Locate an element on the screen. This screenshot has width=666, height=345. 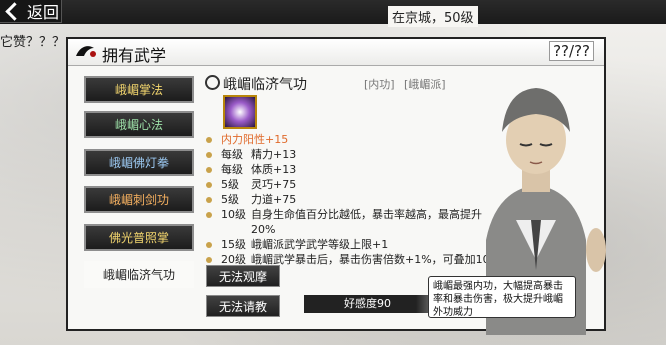
back-button: 返回 is located at coordinates (31, 11).